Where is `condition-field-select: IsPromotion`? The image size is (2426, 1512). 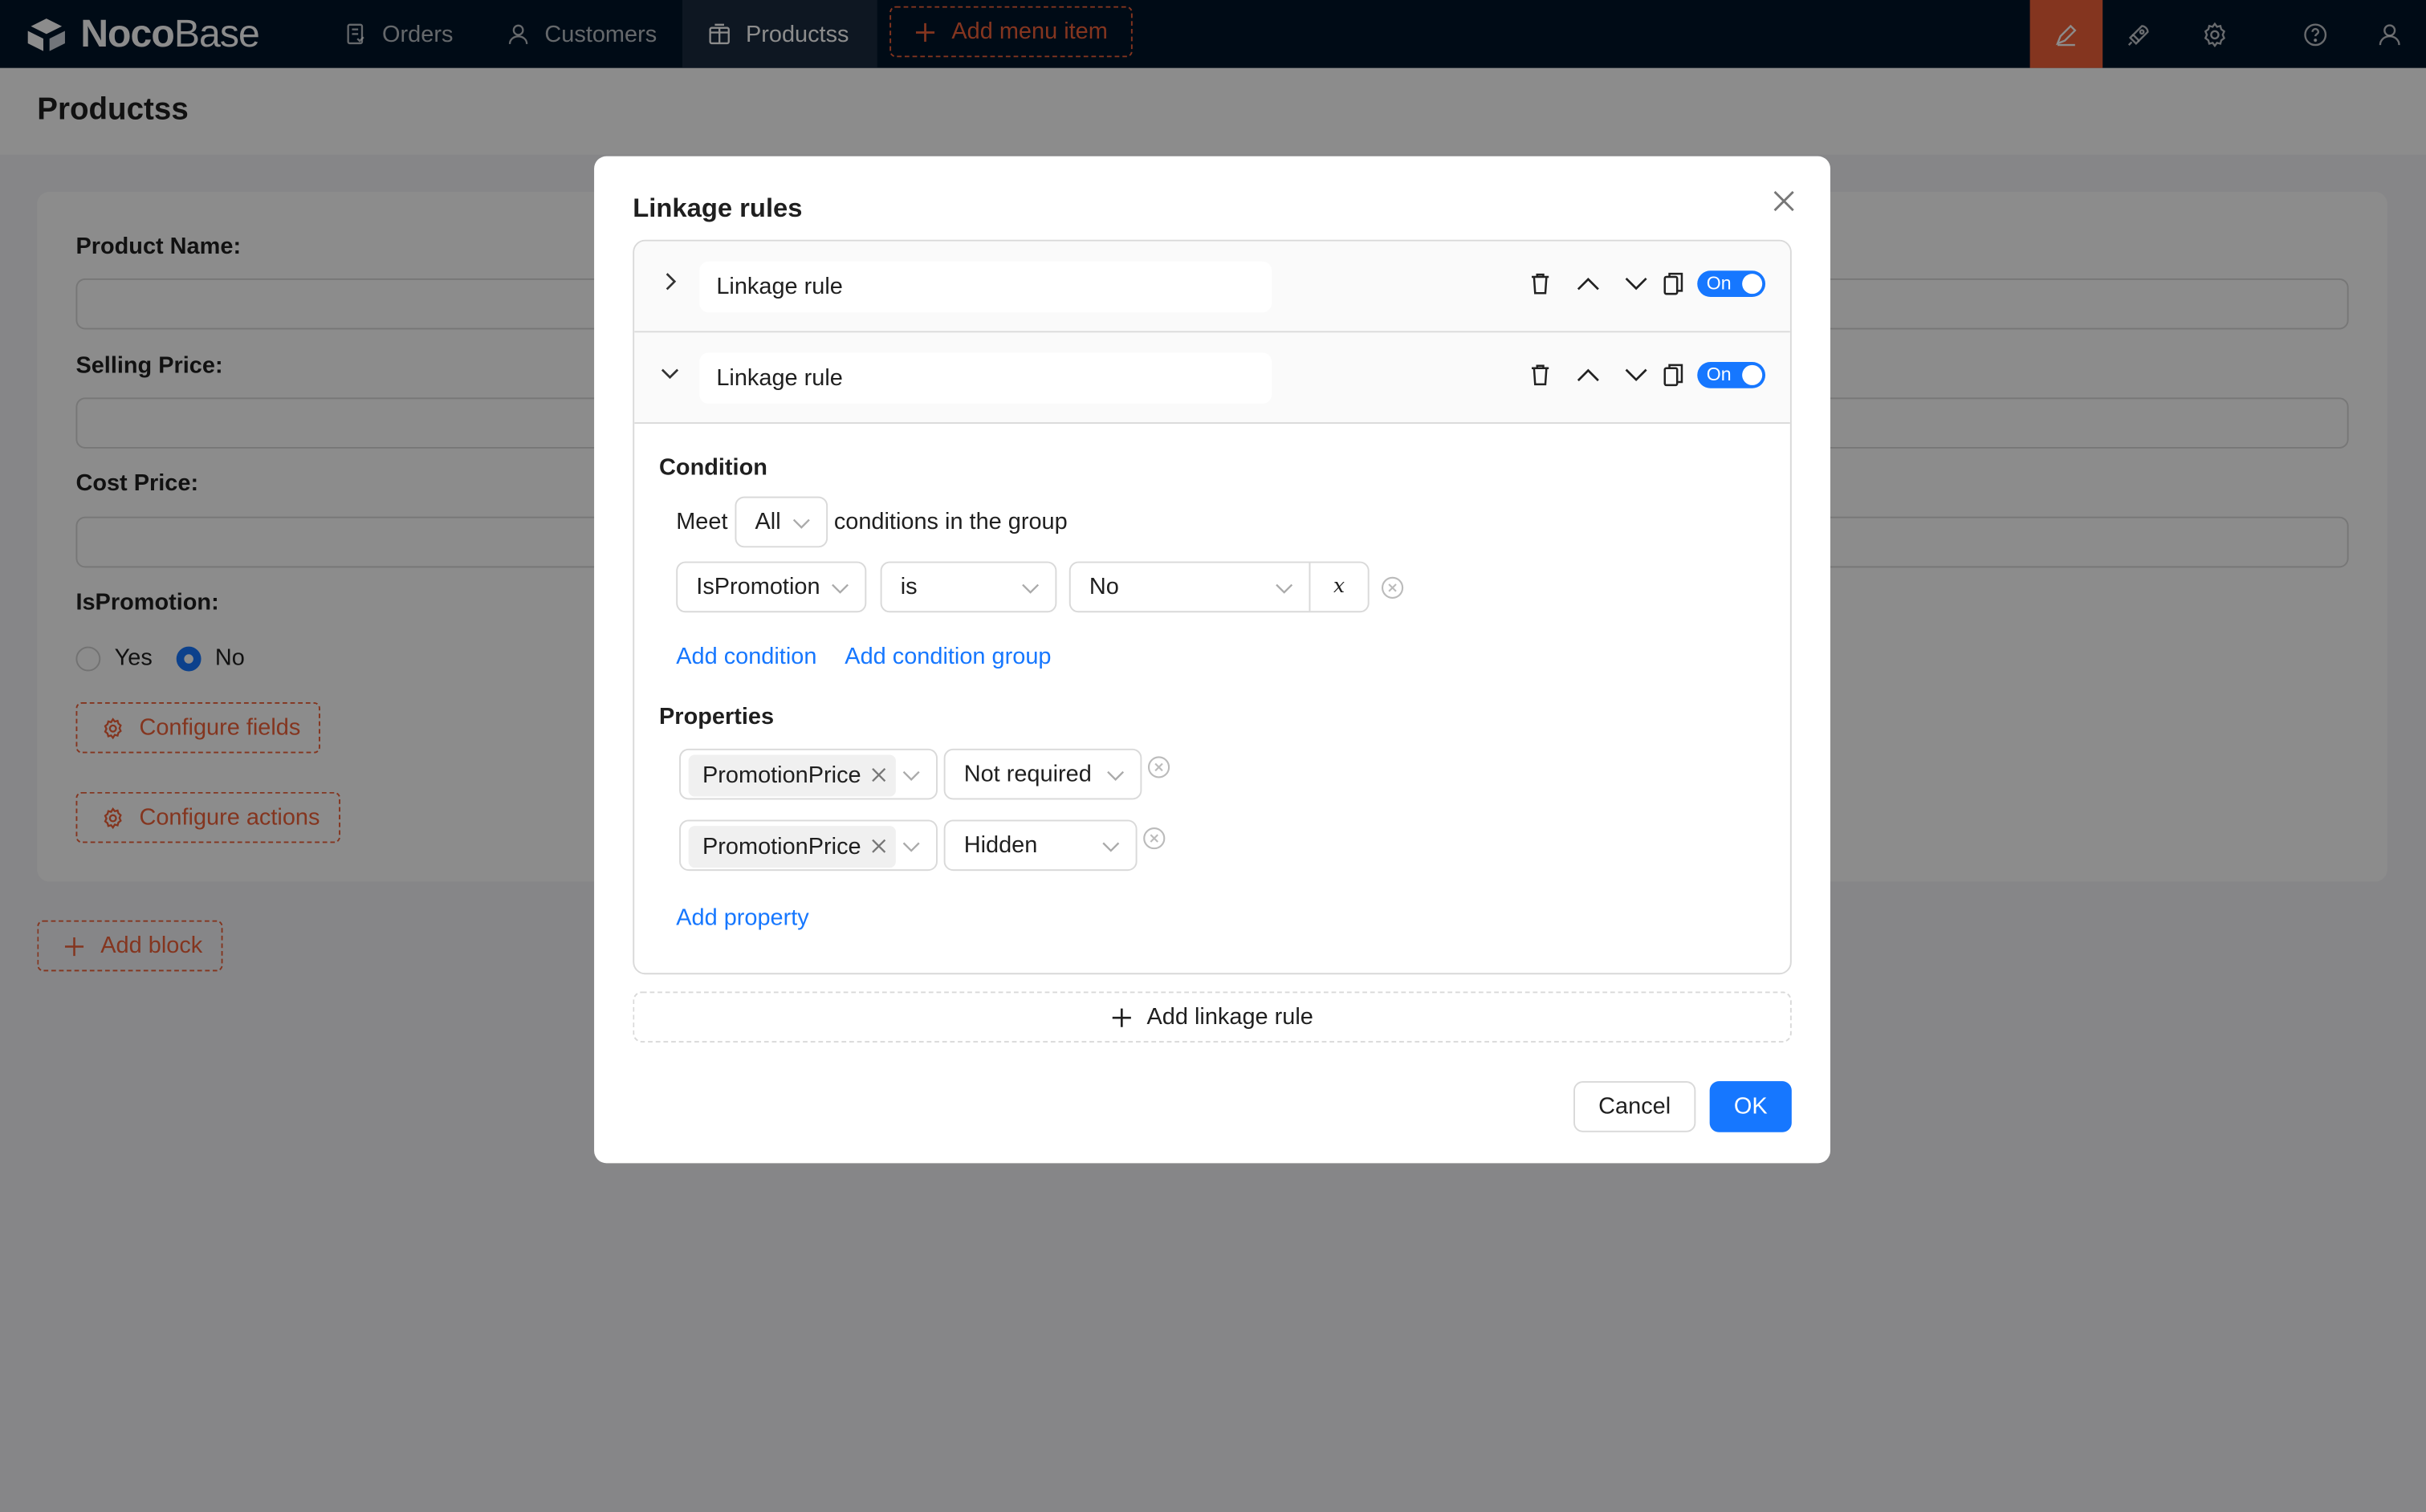
condition-field-select: IsPromotion is located at coordinates (771, 587).